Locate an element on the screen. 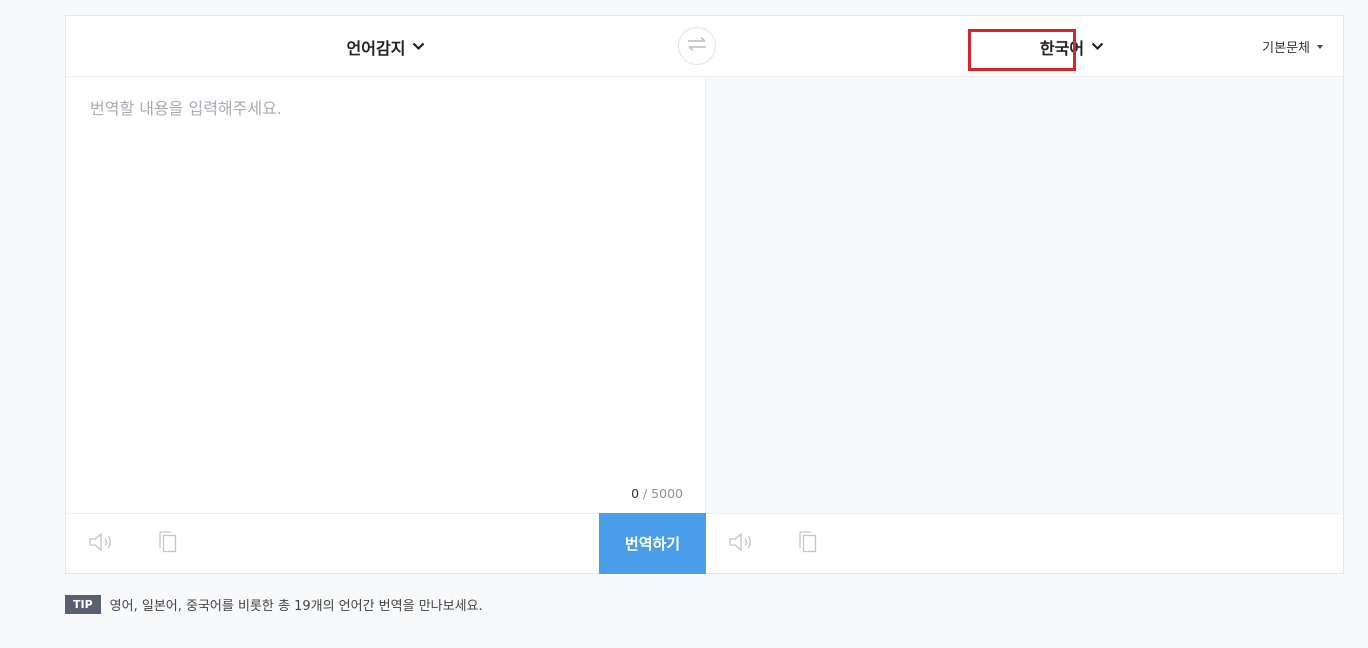  font-style-label: 기본문체 is located at coordinates (1286, 48).